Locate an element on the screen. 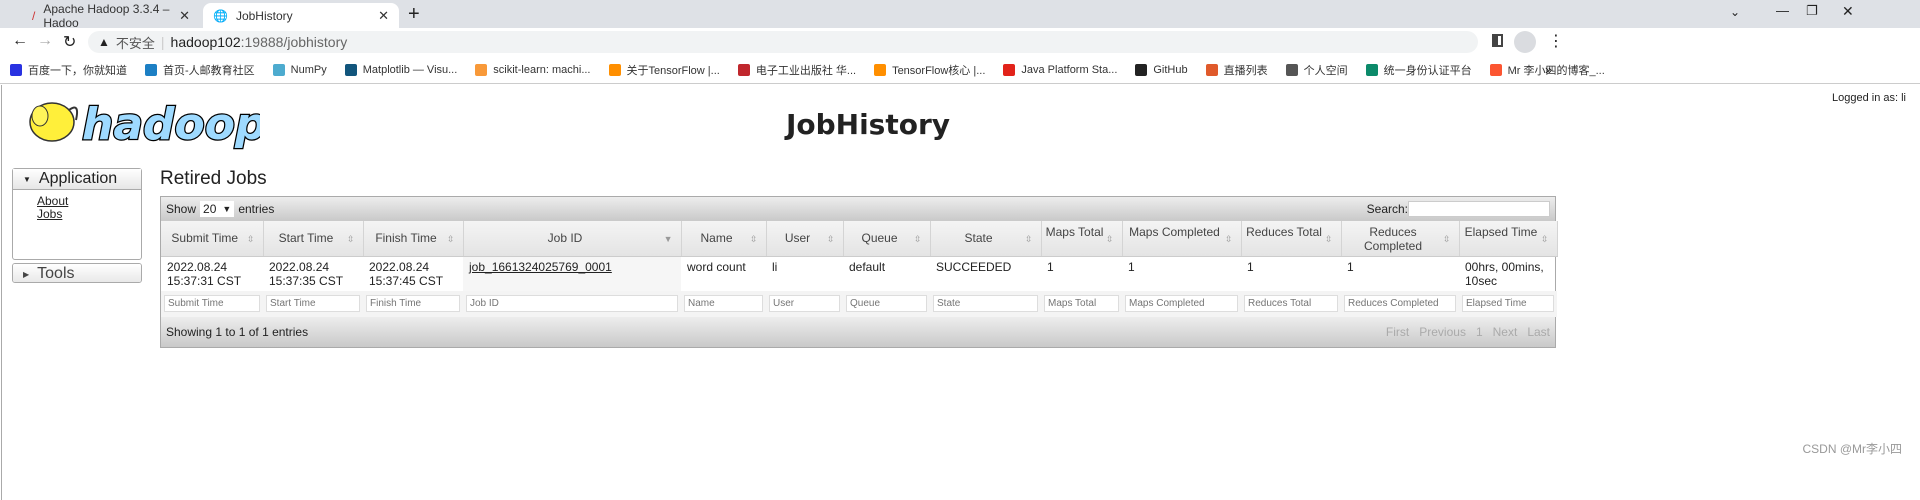  column-header: Start Time ⇳ is located at coordinates (313, 239).